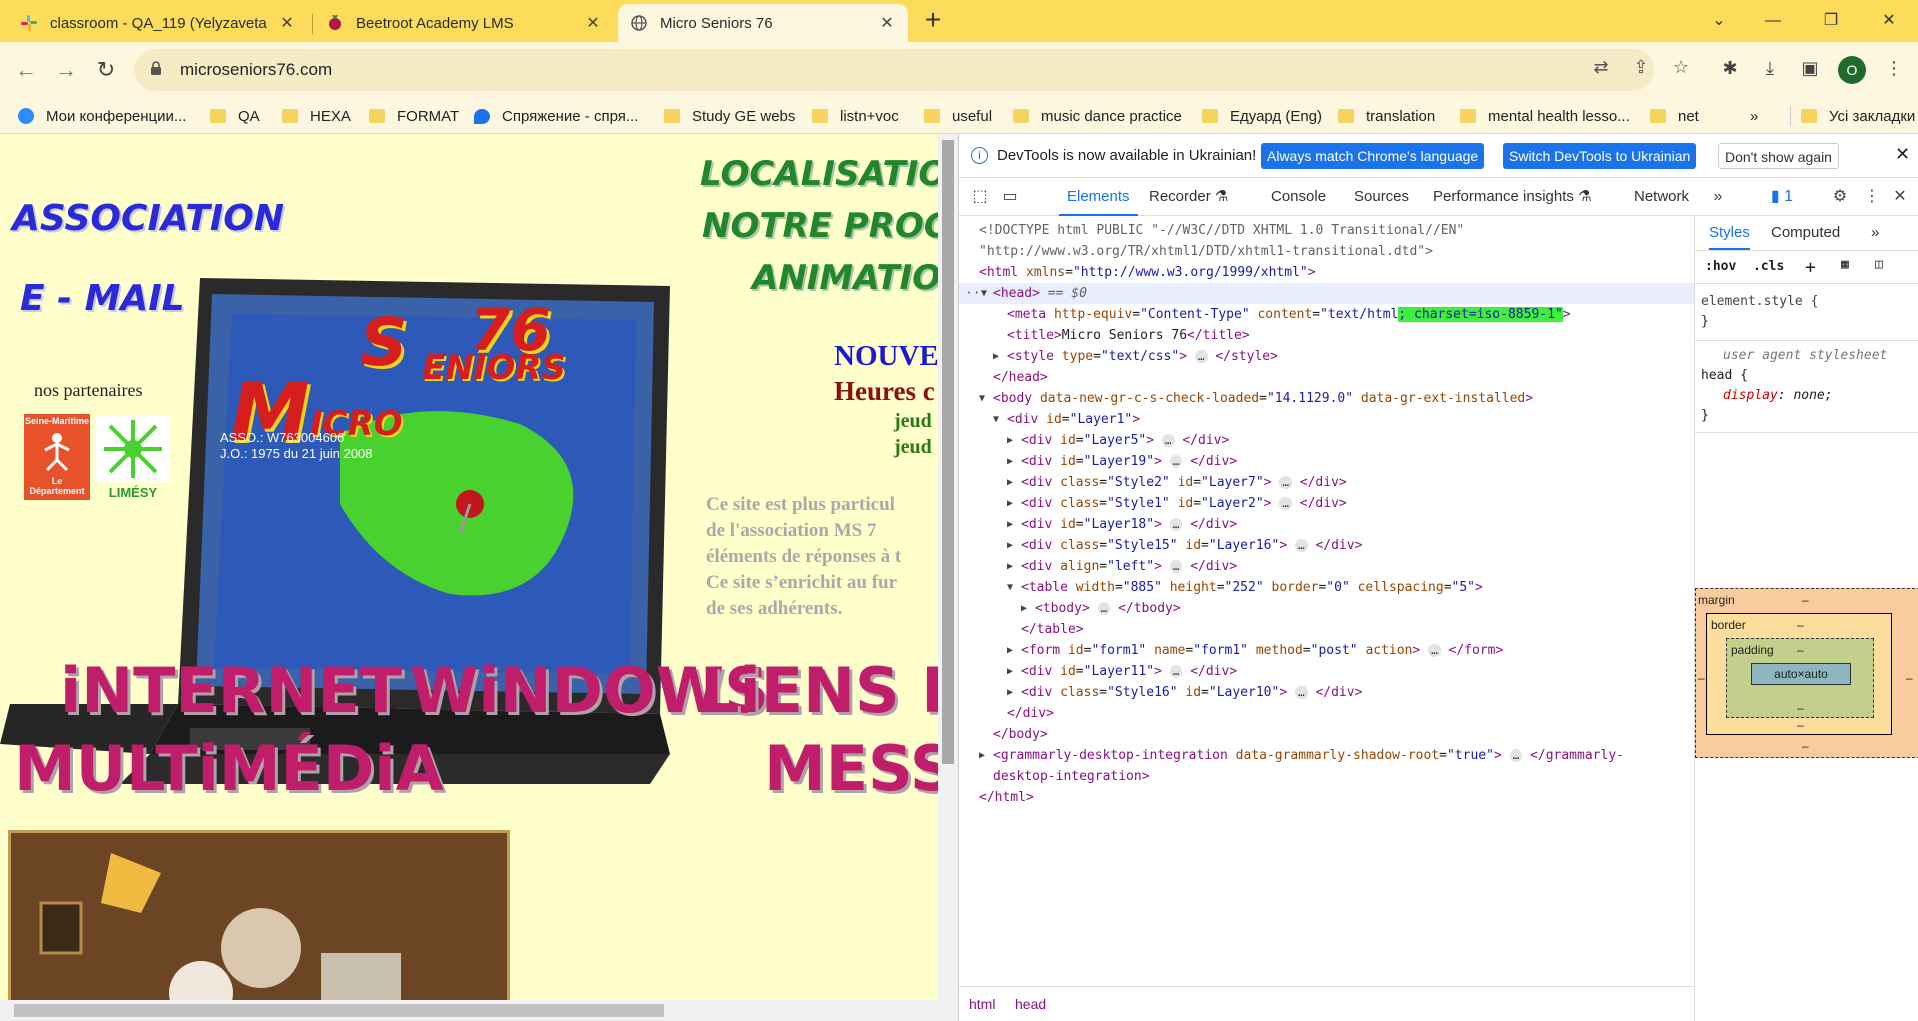  I want to click on reload-icon: ↻, so click(106, 70).